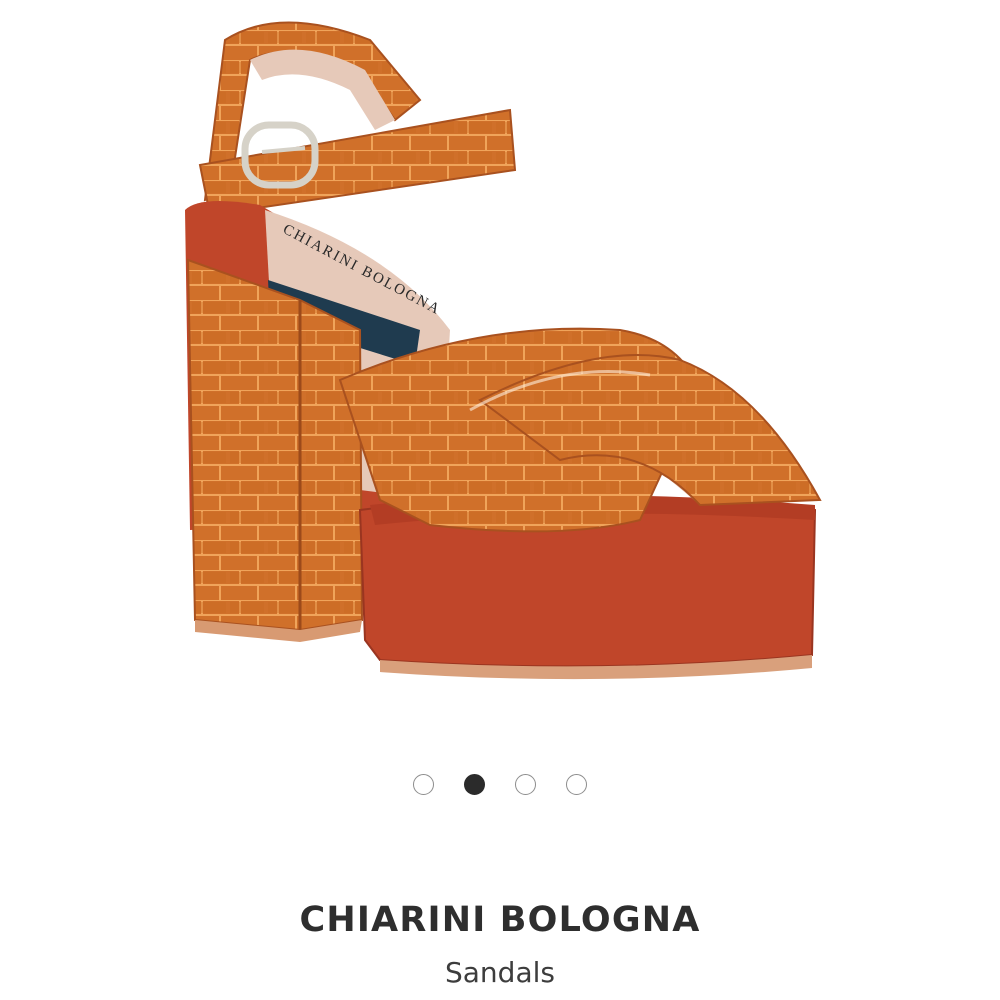 This screenshot has width=1000, height=1000. What do you see at coordinates (500, 972) in the screenshot?
I see `product-category: Sandals` at bounding box center [500, 972].